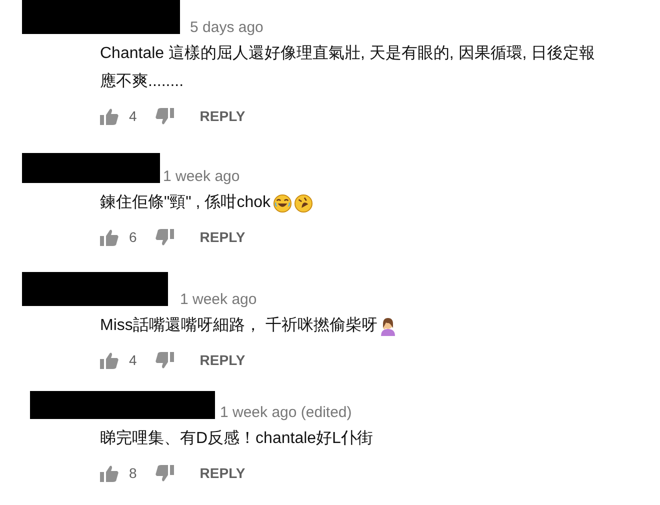  I want to click on laughing-emoji-icon, so click(282, 203).